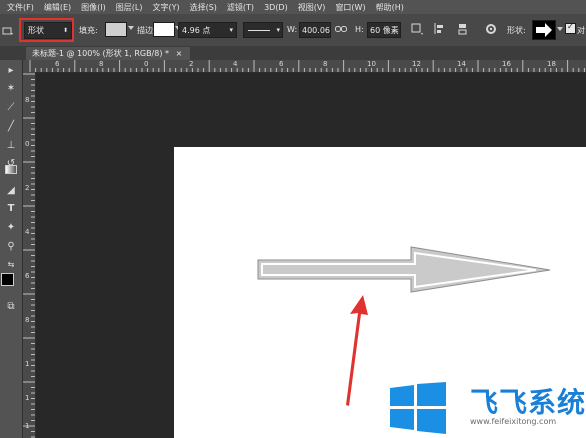  Describe the element at coordinates (164, 29) in the screenshot. I see `stroke-swatch` at that location.